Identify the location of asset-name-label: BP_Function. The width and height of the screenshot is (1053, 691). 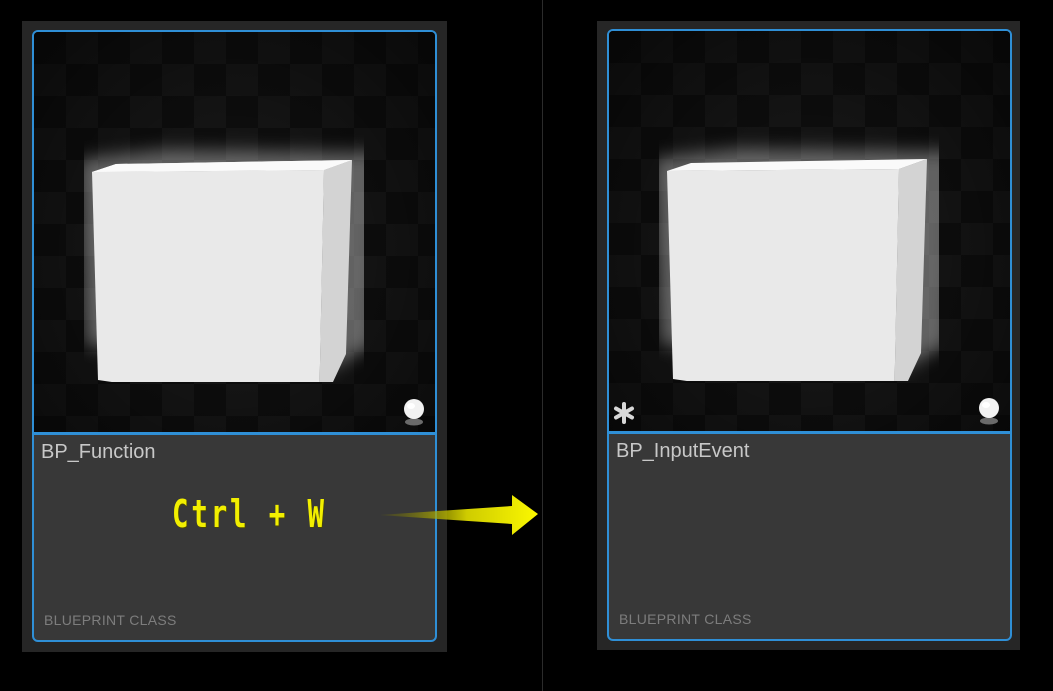
(98, 452).